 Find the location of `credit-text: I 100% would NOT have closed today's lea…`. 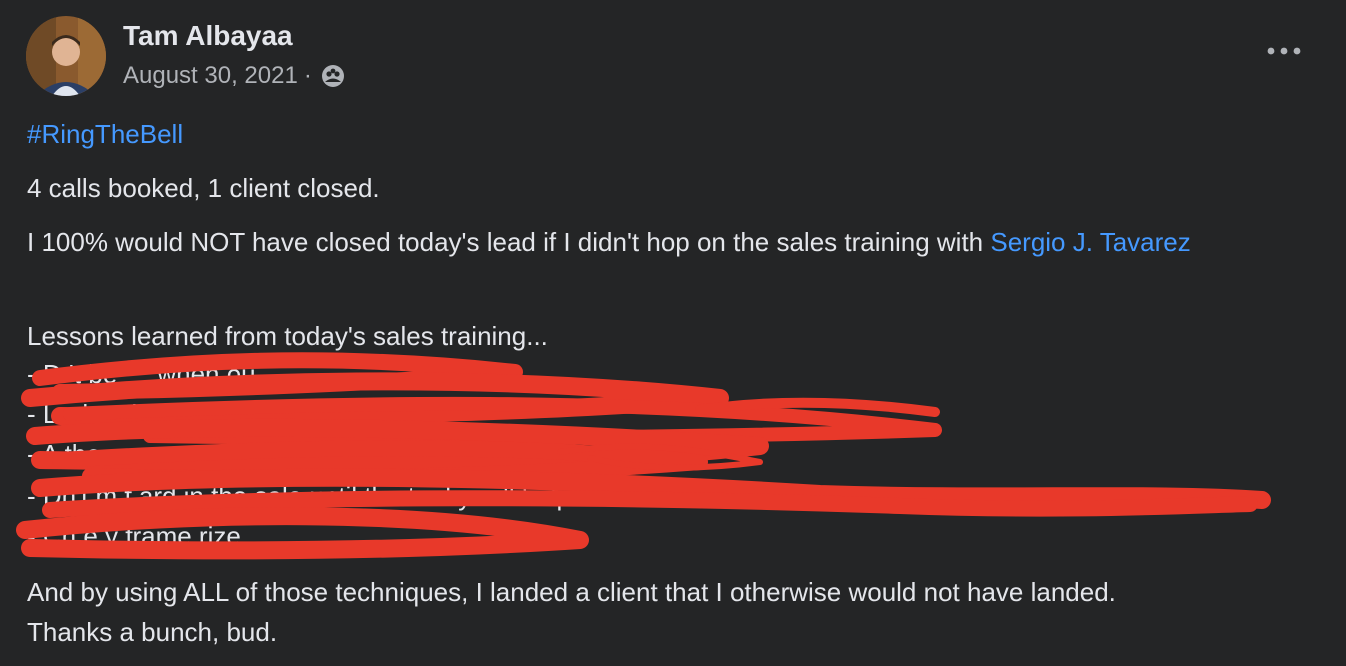

credit-text: I 100% would NOT have closed today's lea… is located at coordinates (509, 242).